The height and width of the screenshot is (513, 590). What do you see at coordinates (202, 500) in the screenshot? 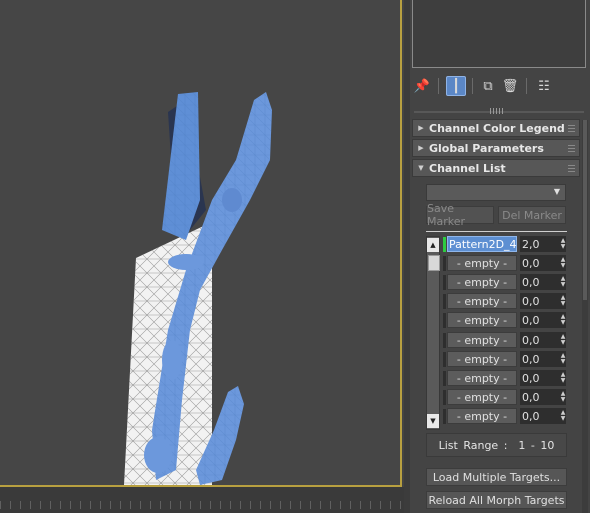
I see `timeline-bar` at bounding box center [202, 500].